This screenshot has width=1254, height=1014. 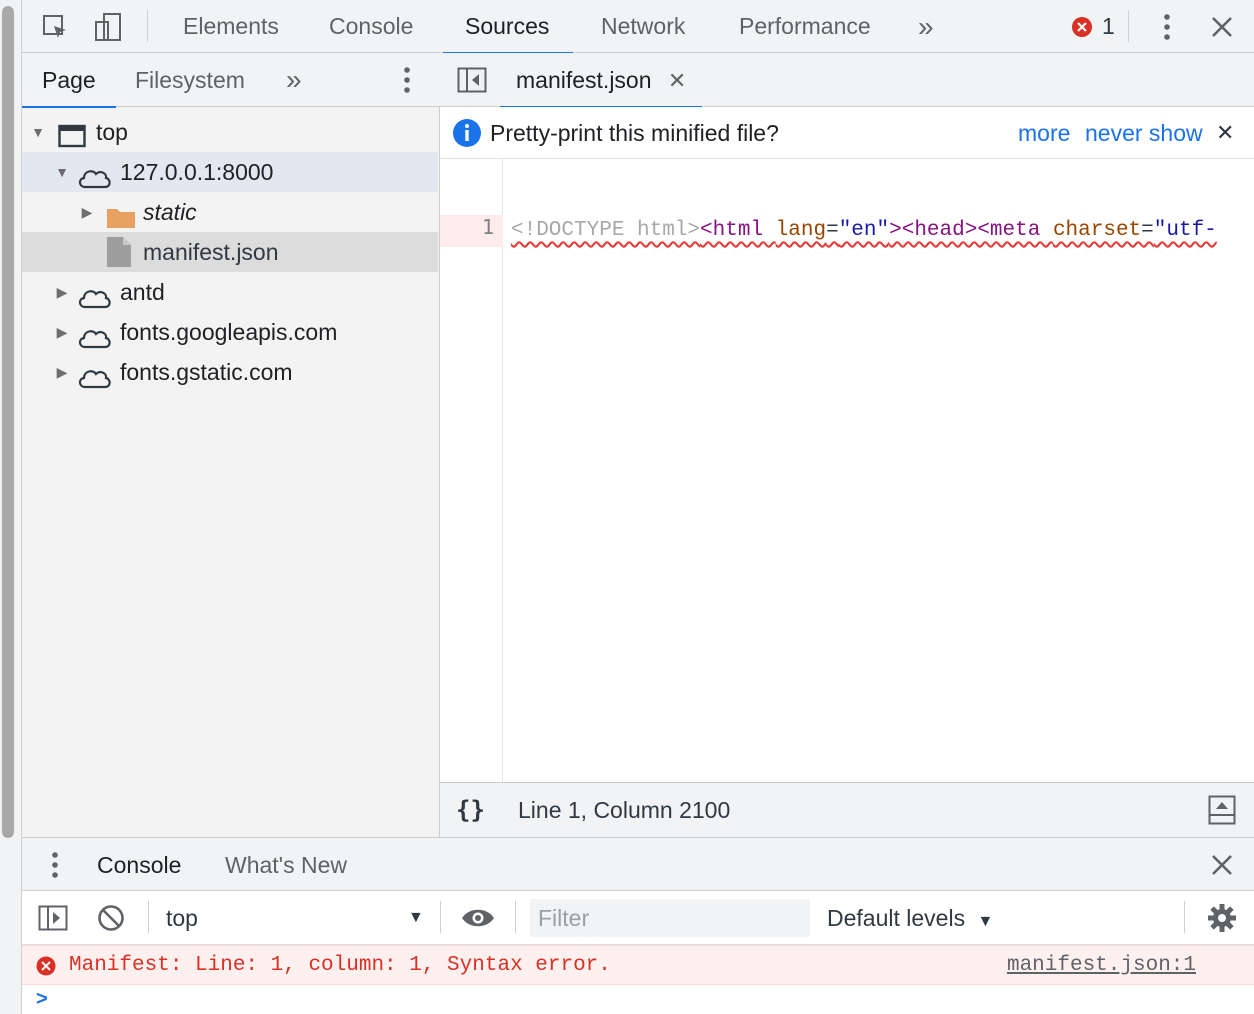 What do you see at coordinates (190, 80) in the screenshot?
I see `tab-filesystem: Filesystem` at bounding box center [190, 80].